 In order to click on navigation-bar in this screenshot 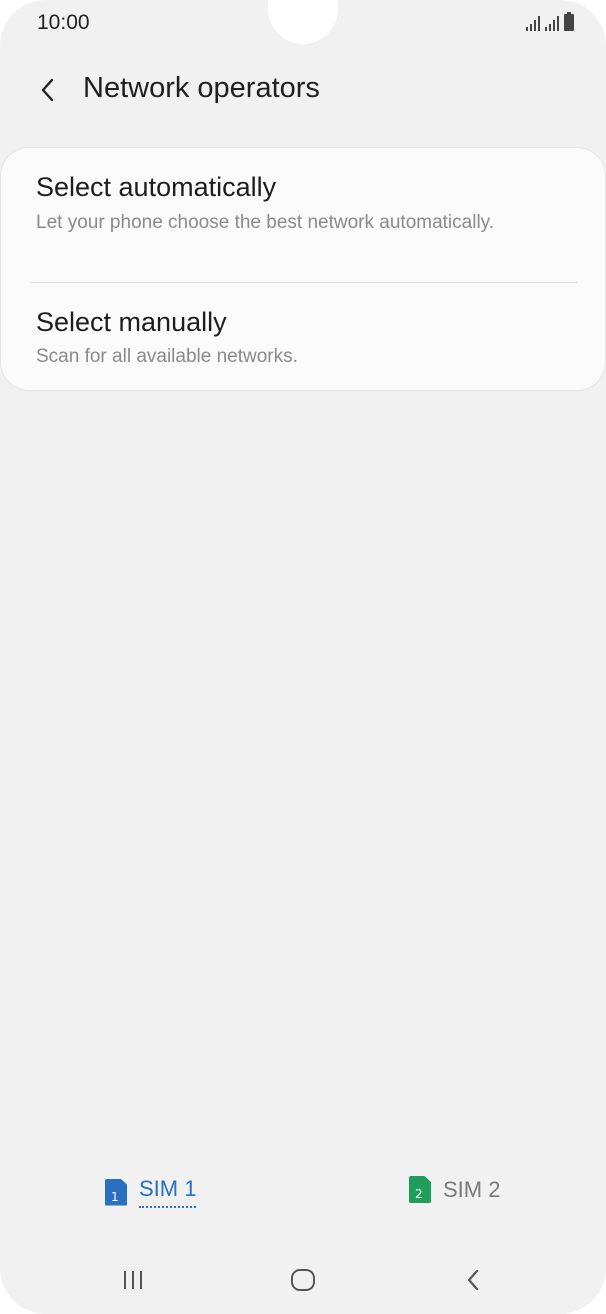, I will do `click(303, 1280)`.